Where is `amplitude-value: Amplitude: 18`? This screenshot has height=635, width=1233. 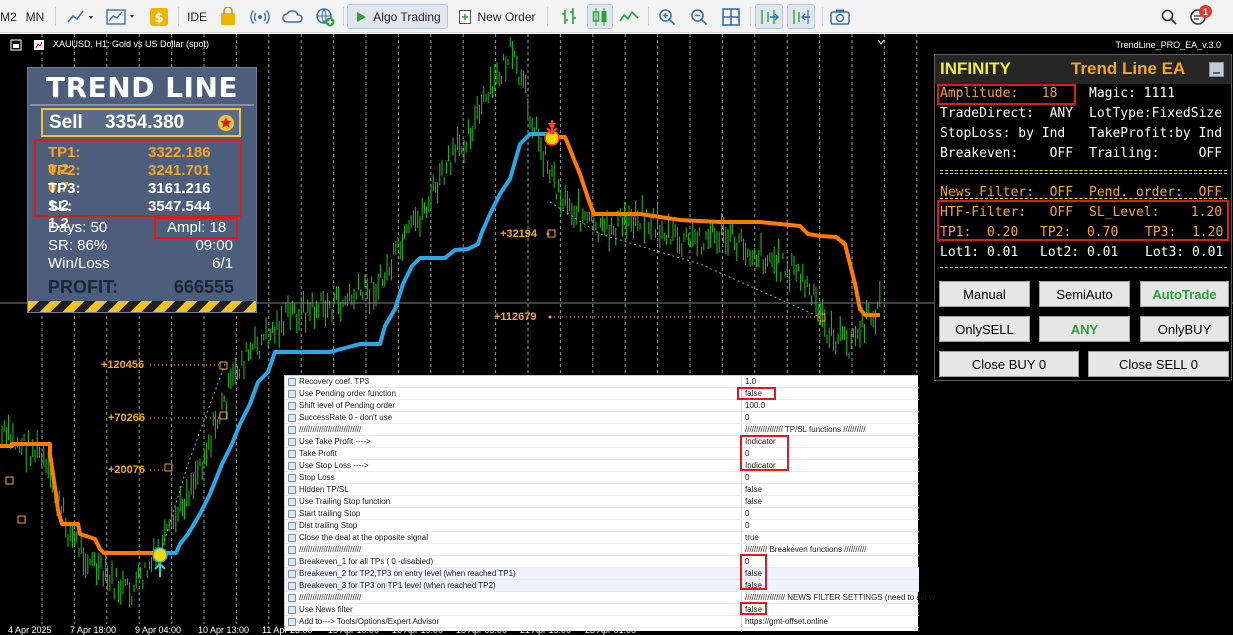 amplitude-value: Amplitude: 18 is located at coordinates (999, 93).